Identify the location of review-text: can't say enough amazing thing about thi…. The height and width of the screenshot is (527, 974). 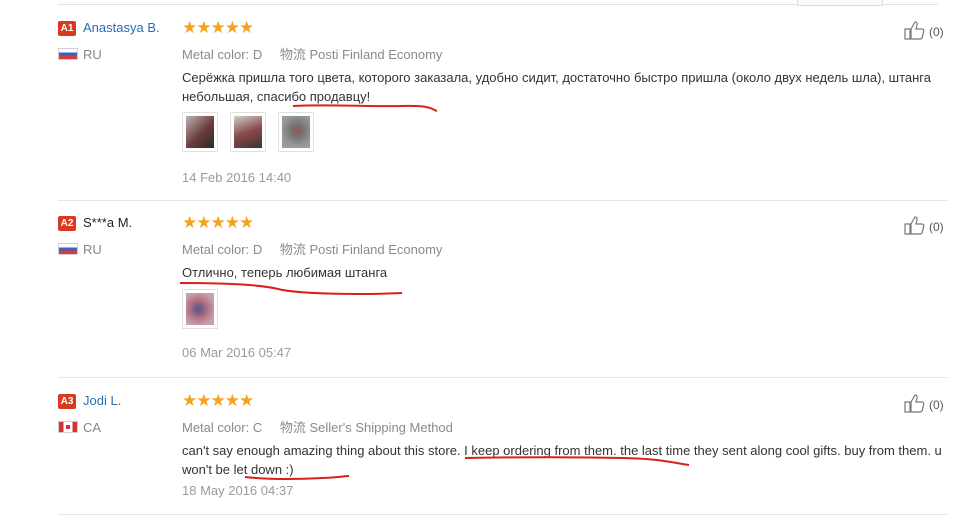
(562, 460).